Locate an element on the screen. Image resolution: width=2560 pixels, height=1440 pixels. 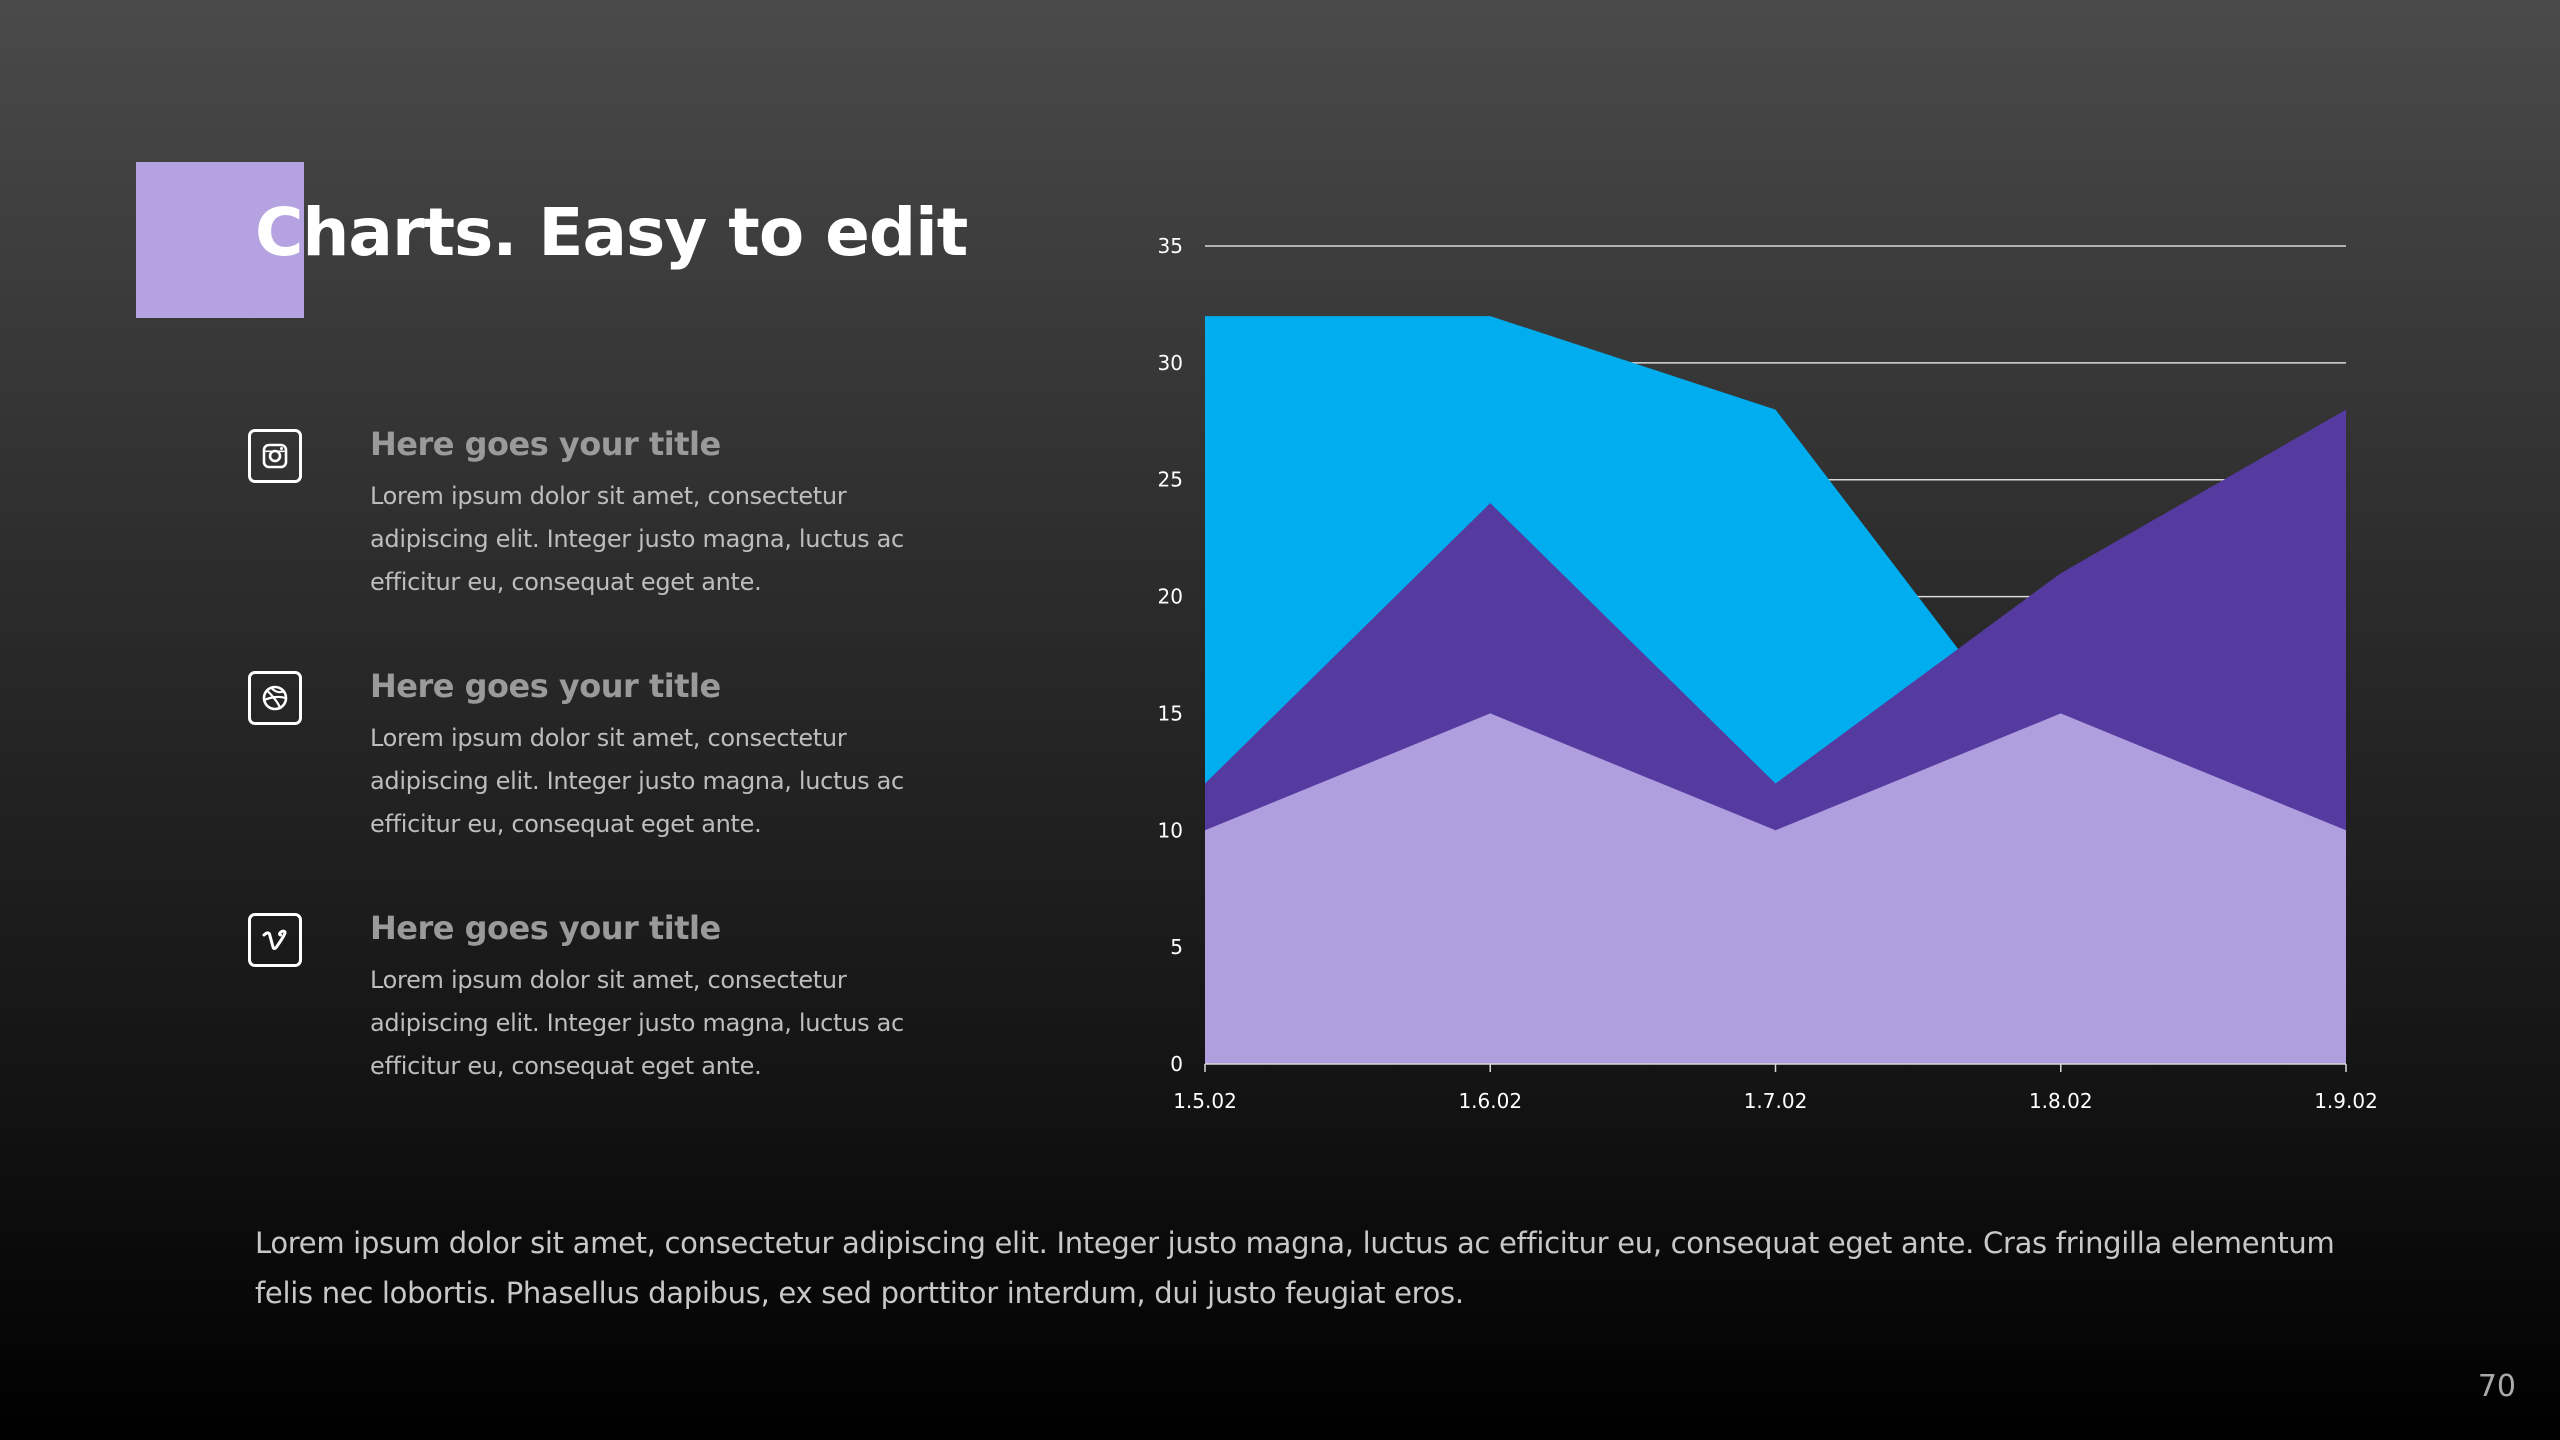
y-tick-label: 0 is located at coordinates (1176, 1064).